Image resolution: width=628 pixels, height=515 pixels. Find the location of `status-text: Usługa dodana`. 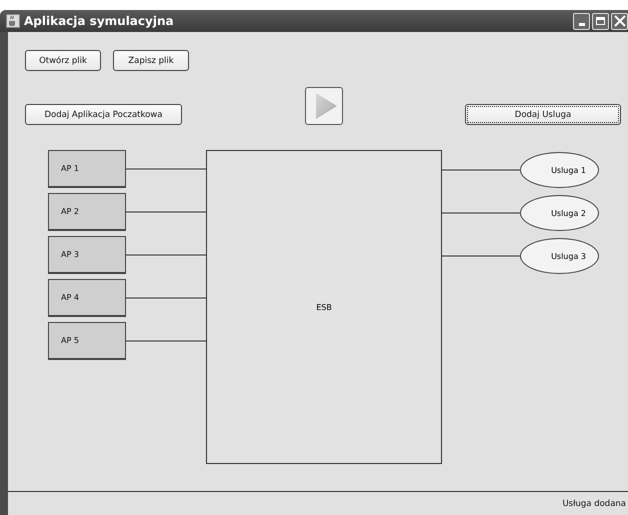

status-text: Usługa dodana is located at coordinates (594, 503).